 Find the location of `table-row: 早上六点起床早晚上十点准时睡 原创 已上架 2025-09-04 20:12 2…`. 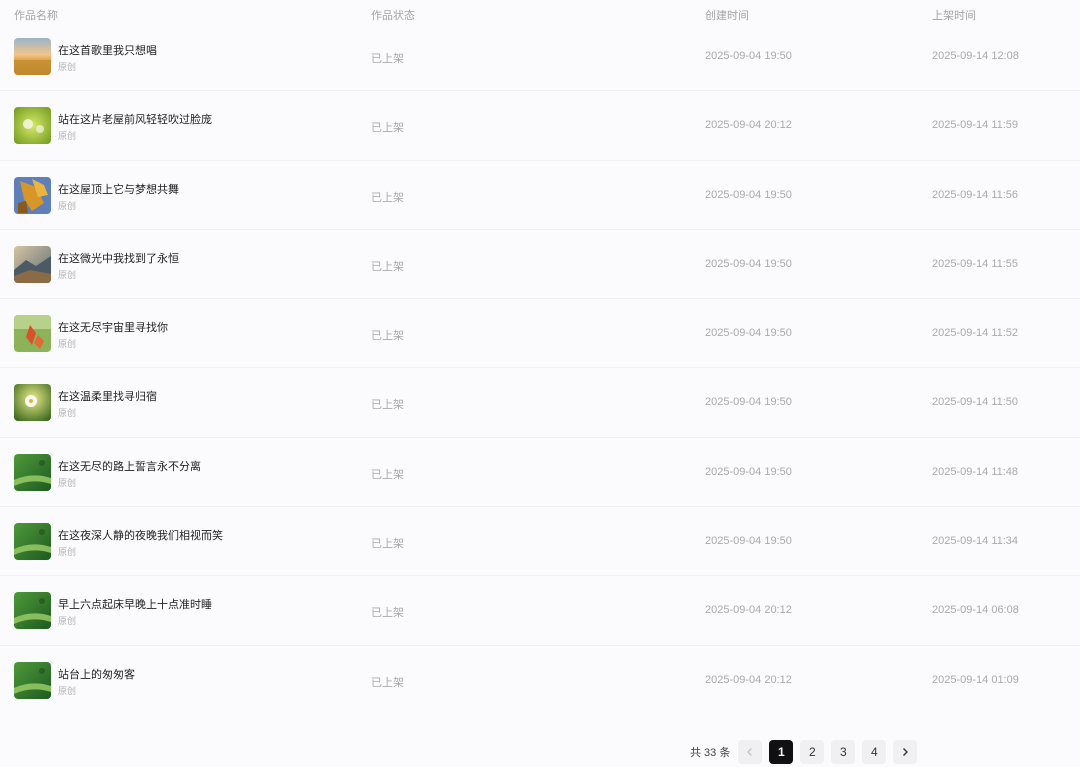

table-row: 早上六点起床早晚上十点准时睡 原创 已上架 2025-09-04 20:12 2… is located at coordinates (540, 611).